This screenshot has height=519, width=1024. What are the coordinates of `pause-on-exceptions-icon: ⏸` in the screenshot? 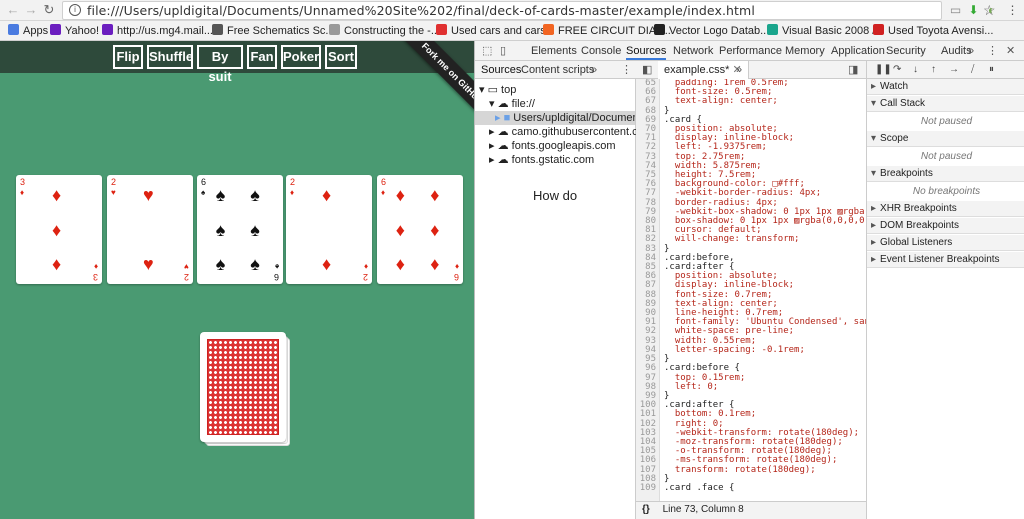 It's located at (991, 70).